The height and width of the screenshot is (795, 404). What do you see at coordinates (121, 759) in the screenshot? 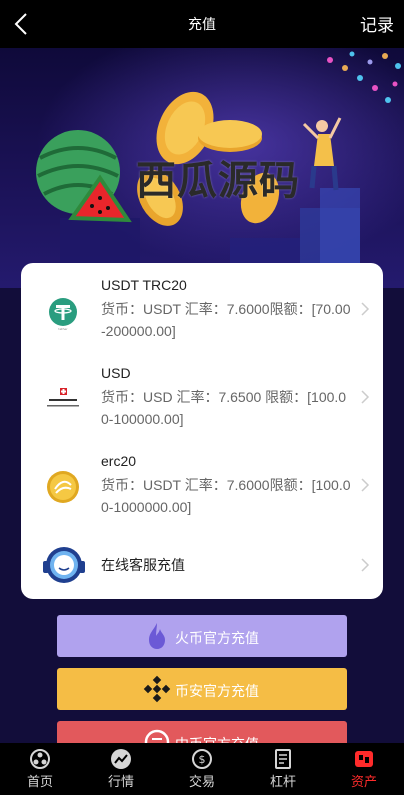
I see `chart-icon` at bounding box center [121, 759].